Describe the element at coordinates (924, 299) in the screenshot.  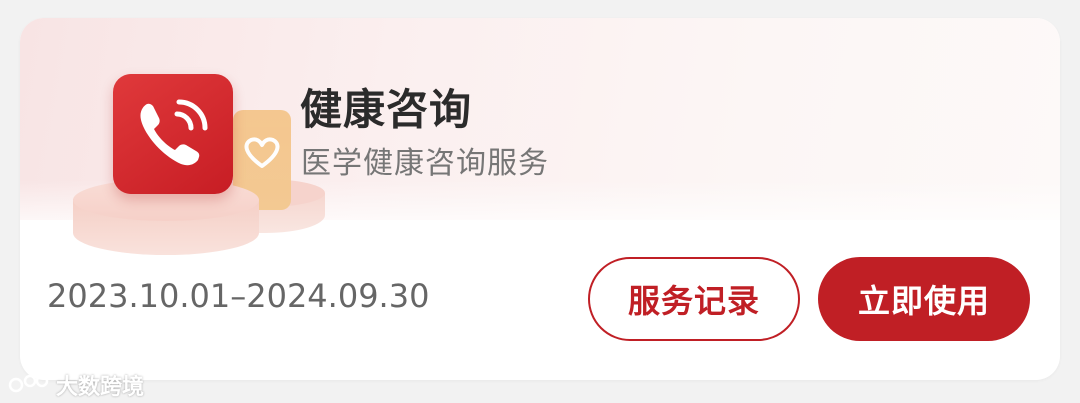
I see `use-now-button: 立即使用` at that location.